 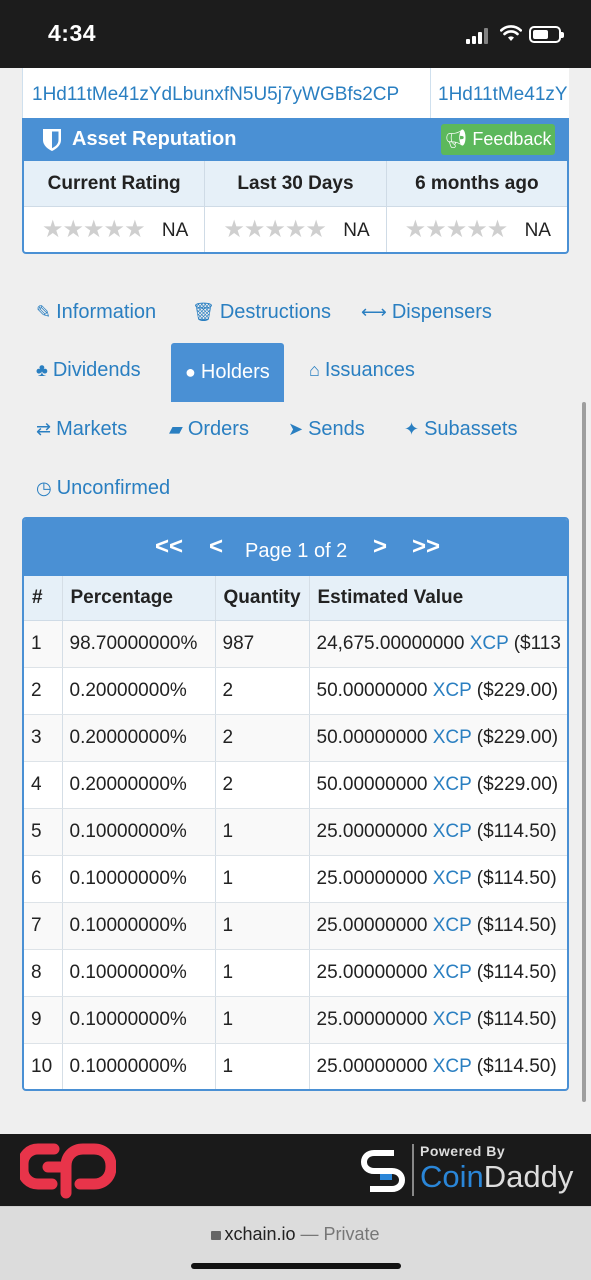 What do you see at coordinates (498, 139) in the screenshot?
I see `feedback-button: 📢︎ Feedback` at bounding box center [498, 139].